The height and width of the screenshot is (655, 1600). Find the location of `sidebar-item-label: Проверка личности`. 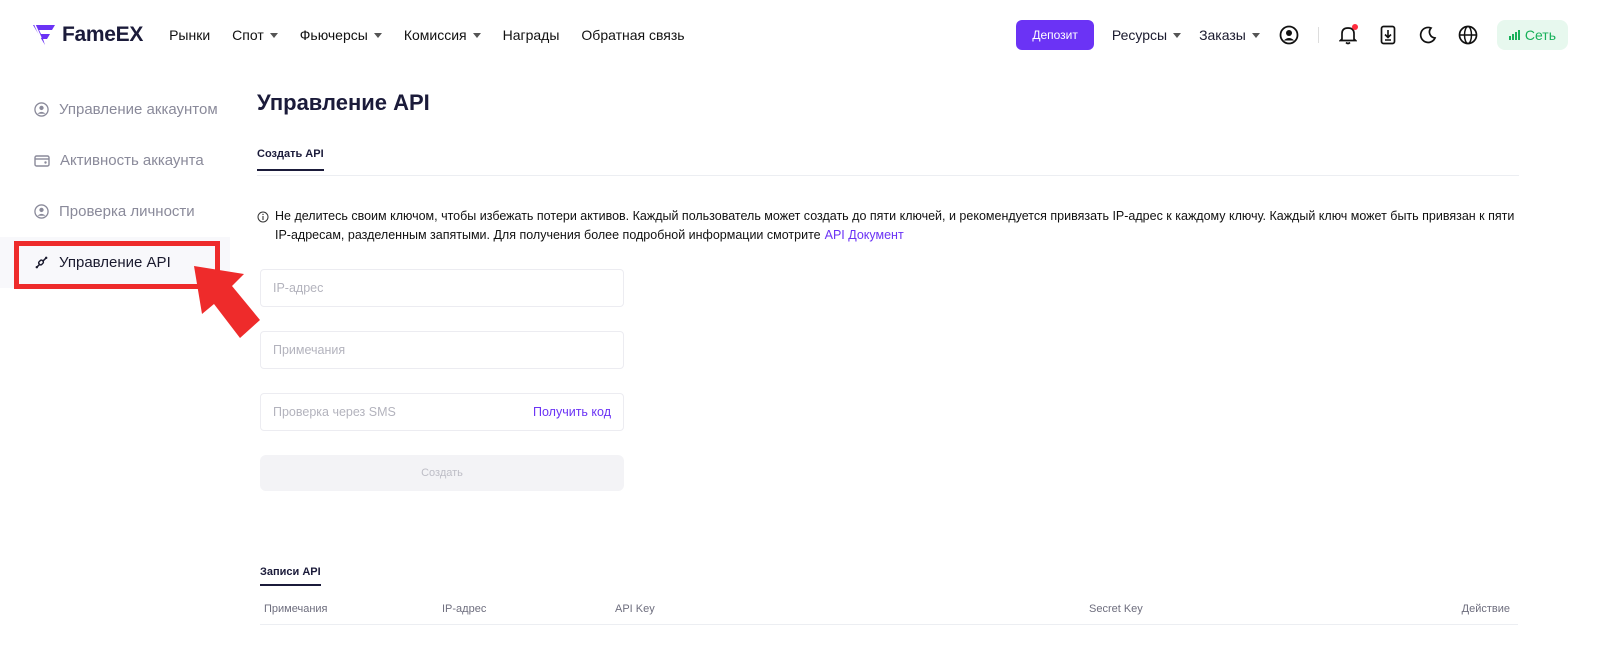

sidebar-item-label: Проверка личности is located at coordinates (127, 211).